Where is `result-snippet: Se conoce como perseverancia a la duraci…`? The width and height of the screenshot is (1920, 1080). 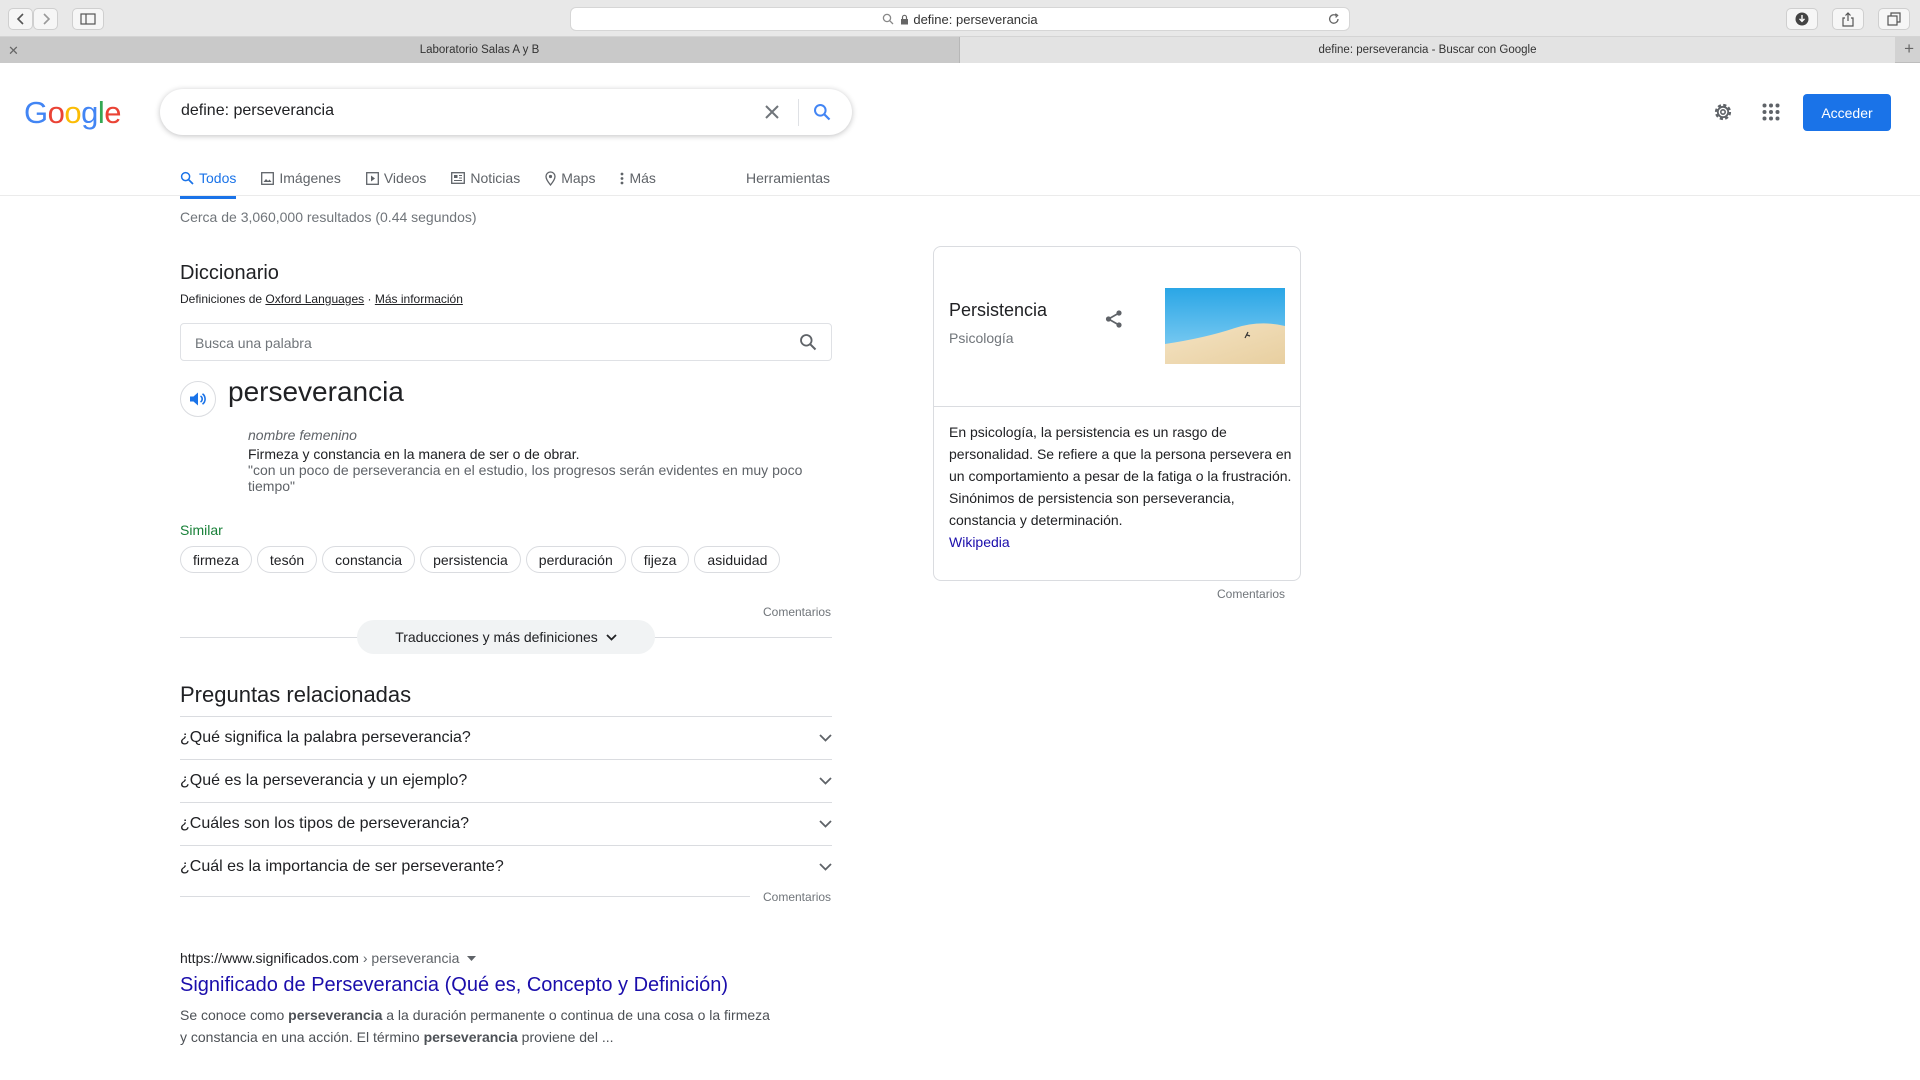 result-snippet: Se conoce como perseverancia a la duraci… is located at coordinates (480, 1026).